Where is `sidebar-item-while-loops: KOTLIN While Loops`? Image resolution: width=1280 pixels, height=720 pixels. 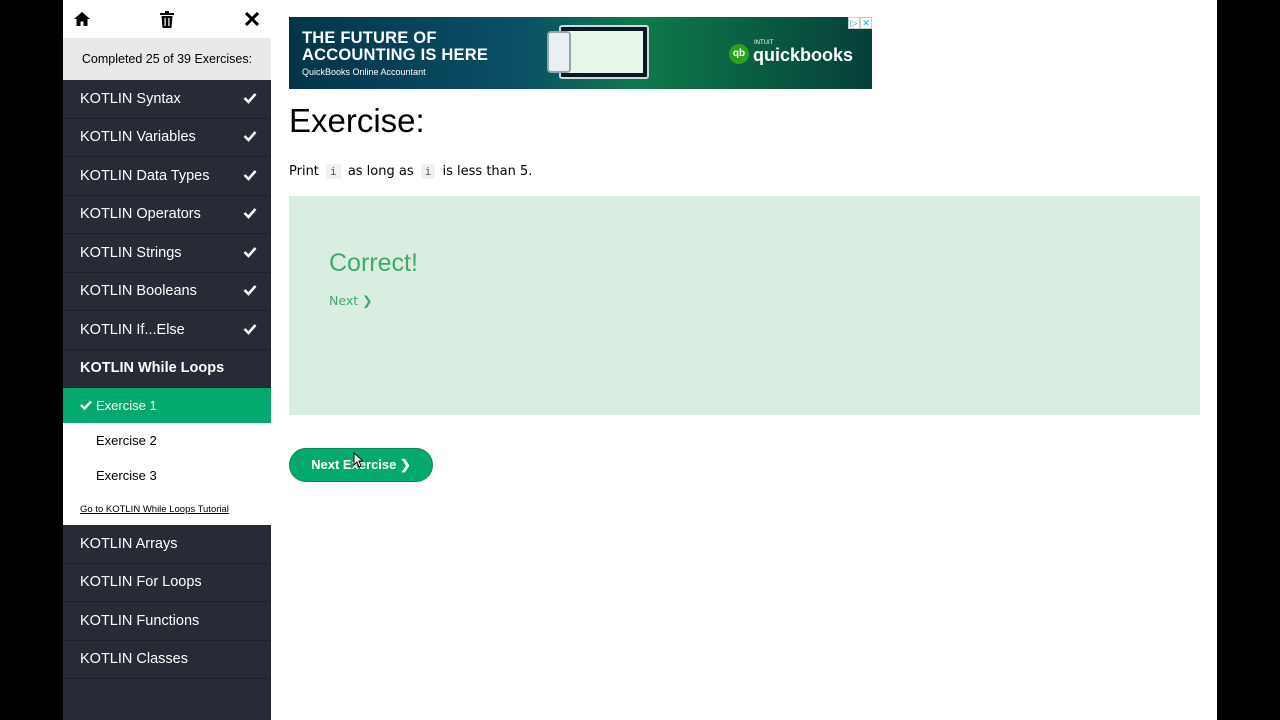
sidebar-item-while-loops: KOTLIN While Loops is located at coordinates (167, 368).